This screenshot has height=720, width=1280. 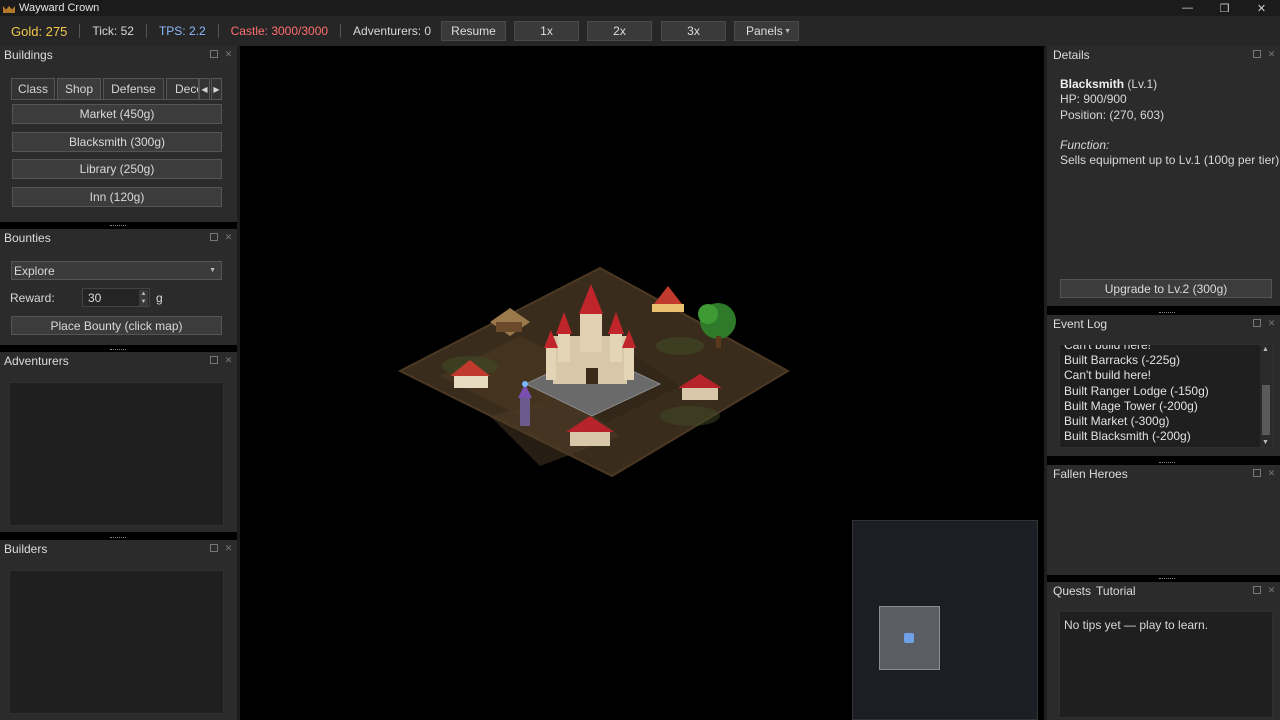 What do you see at coordinates (204, 89) in the screenshot?
I see `tab-scroll-left-icon: ◀` at bounding box center [204, 89].